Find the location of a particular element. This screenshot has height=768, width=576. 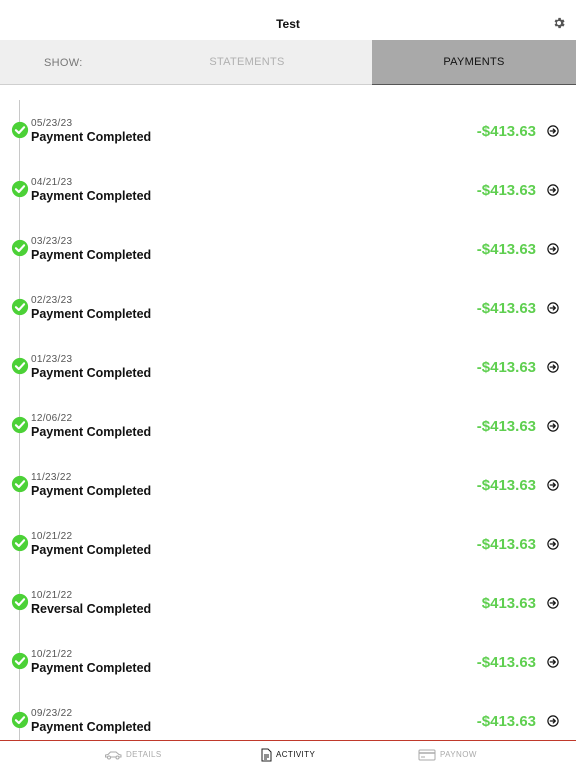

app-header: Test is located at coordinates (288, 20).